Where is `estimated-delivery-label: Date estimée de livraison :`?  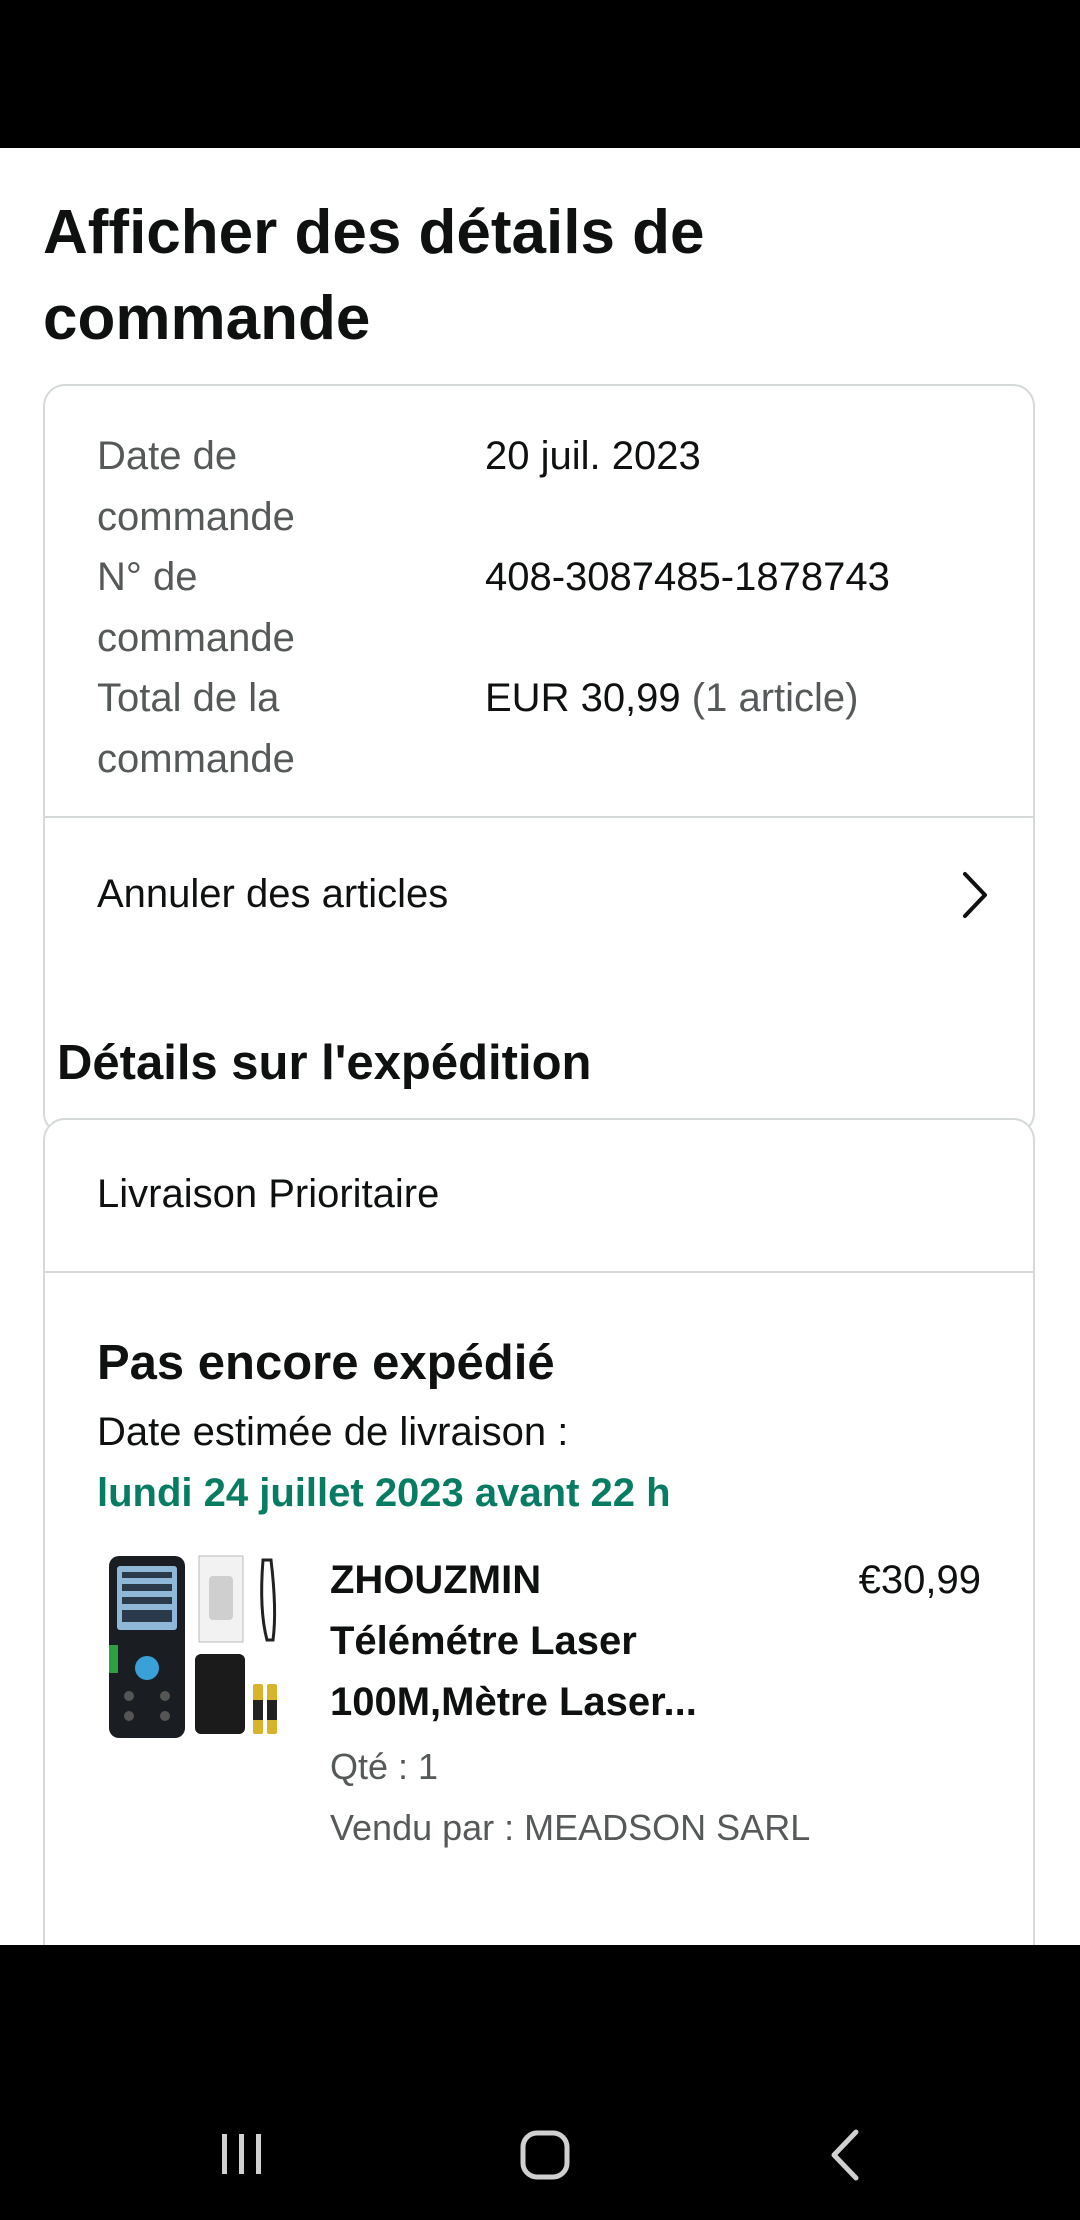
estimated-delivery-label: Date estimée de livraison : is located at coordinates (333, 1432).